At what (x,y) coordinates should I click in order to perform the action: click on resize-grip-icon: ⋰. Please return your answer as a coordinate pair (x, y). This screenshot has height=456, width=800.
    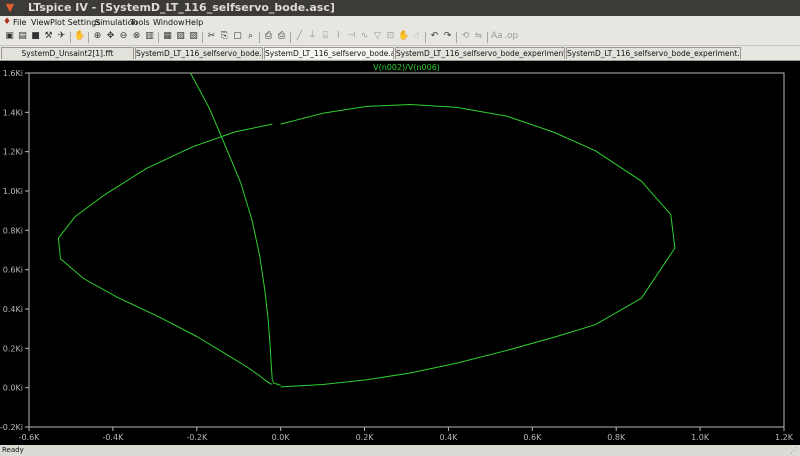
    Looking at the image, I should click on (794, 450).